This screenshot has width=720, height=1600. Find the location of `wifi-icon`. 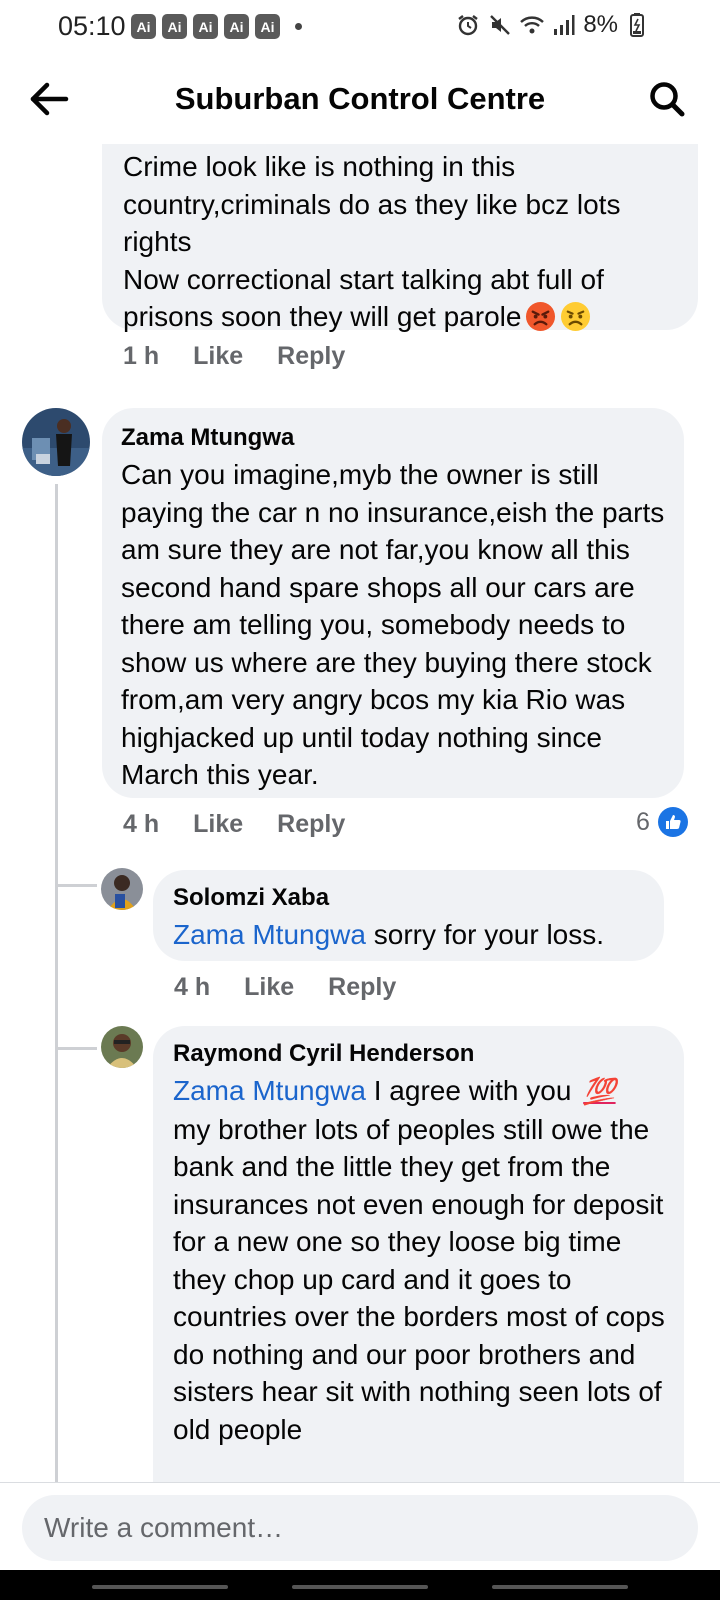

wifi-icon is located at coordinates (532, 25).